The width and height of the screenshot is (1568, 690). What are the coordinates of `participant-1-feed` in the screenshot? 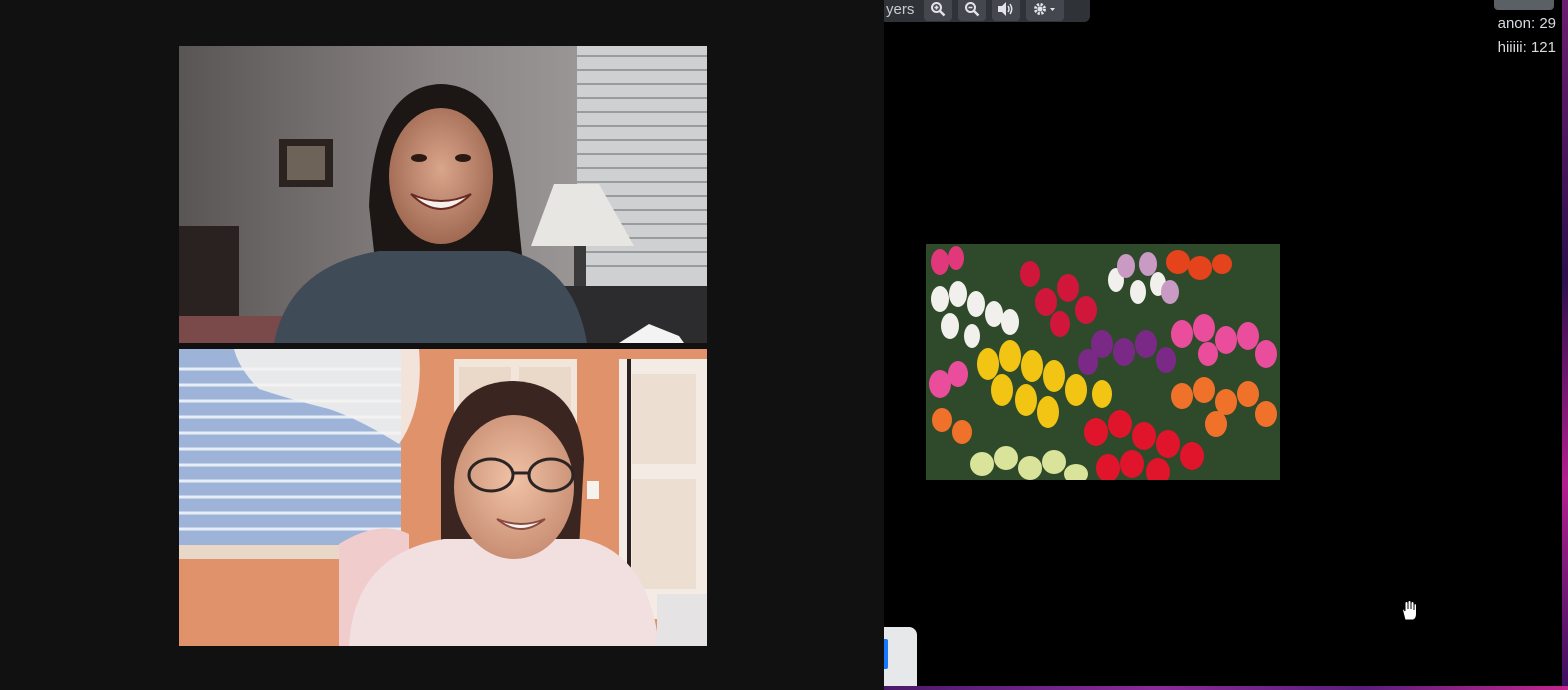 It's located at (443, 194).